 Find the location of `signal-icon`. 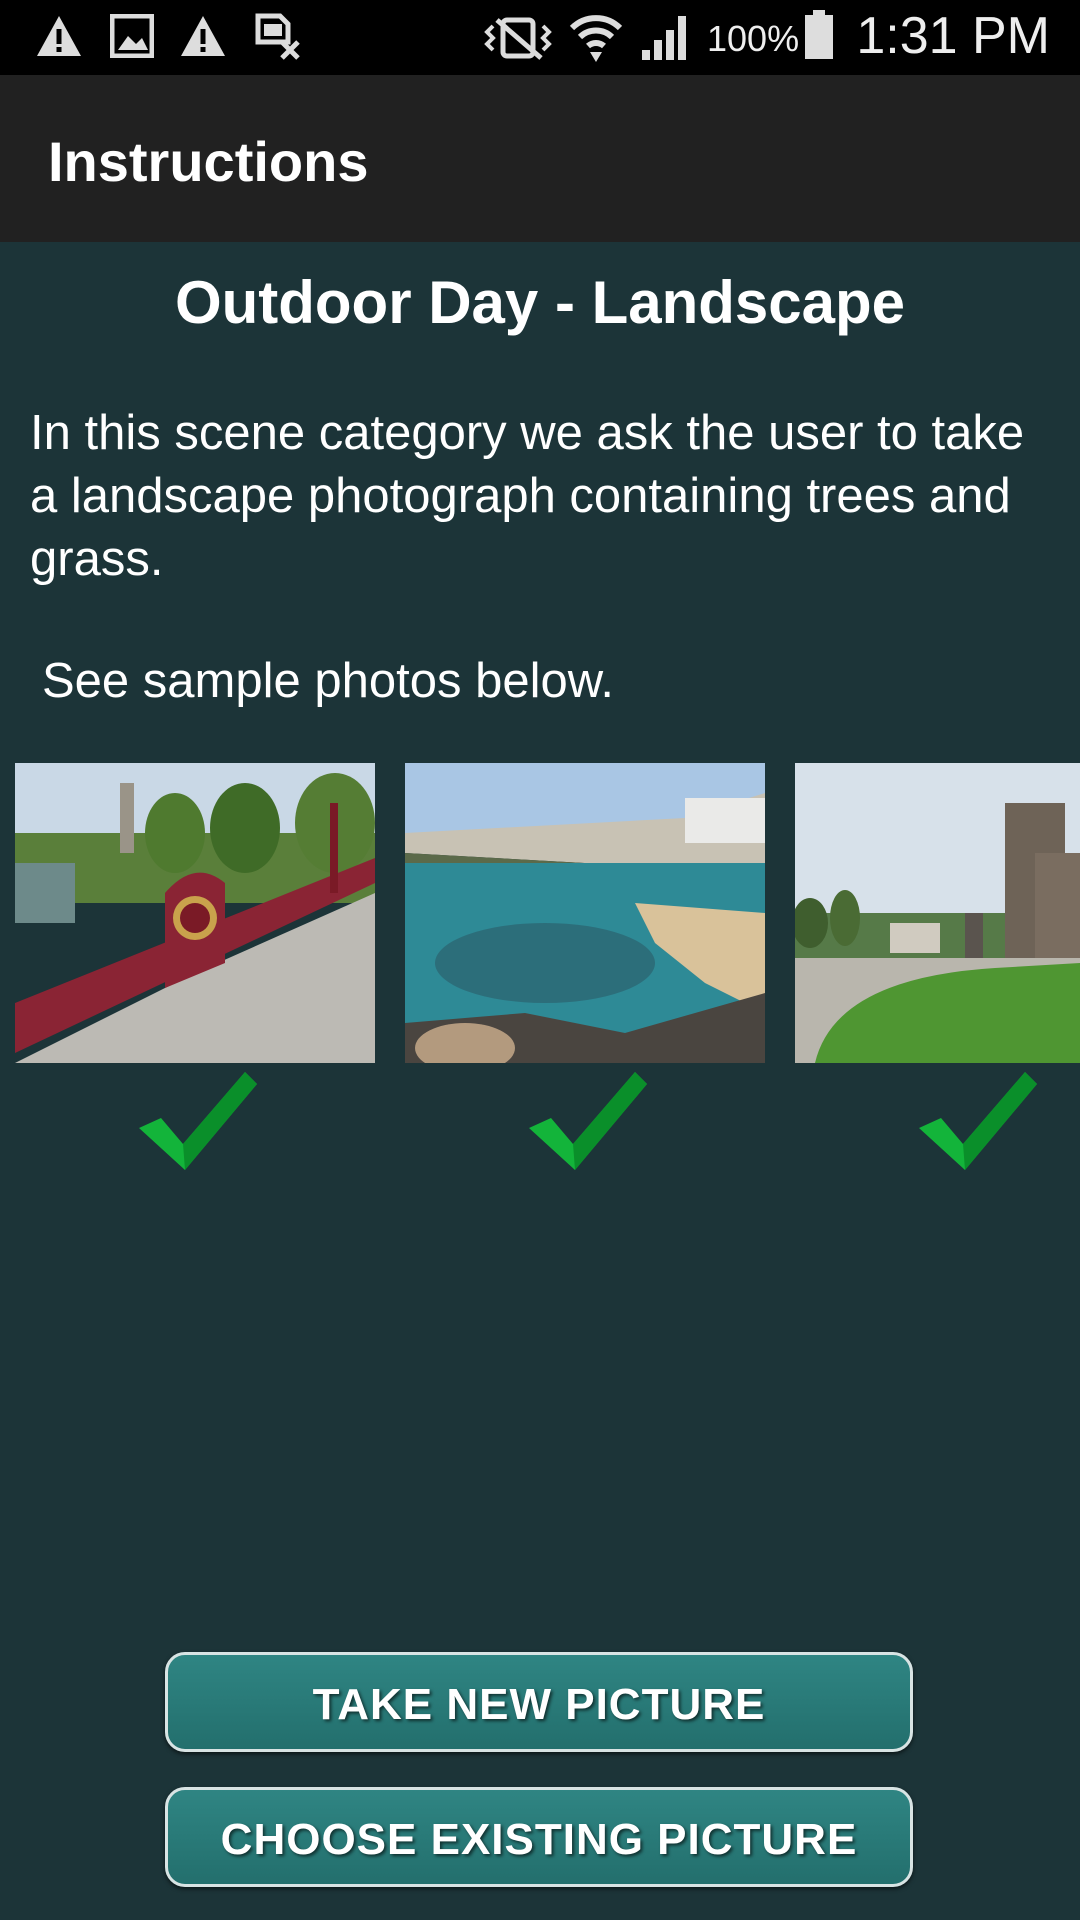

signal-icon is located at coordinates (664, 38).